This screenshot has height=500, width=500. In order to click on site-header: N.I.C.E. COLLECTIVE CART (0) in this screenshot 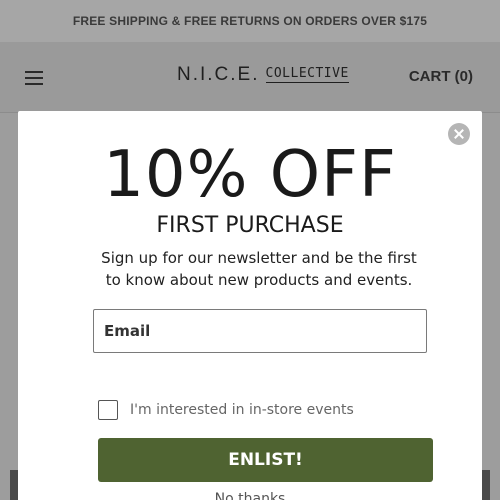, I will do `click(250, 77)`.